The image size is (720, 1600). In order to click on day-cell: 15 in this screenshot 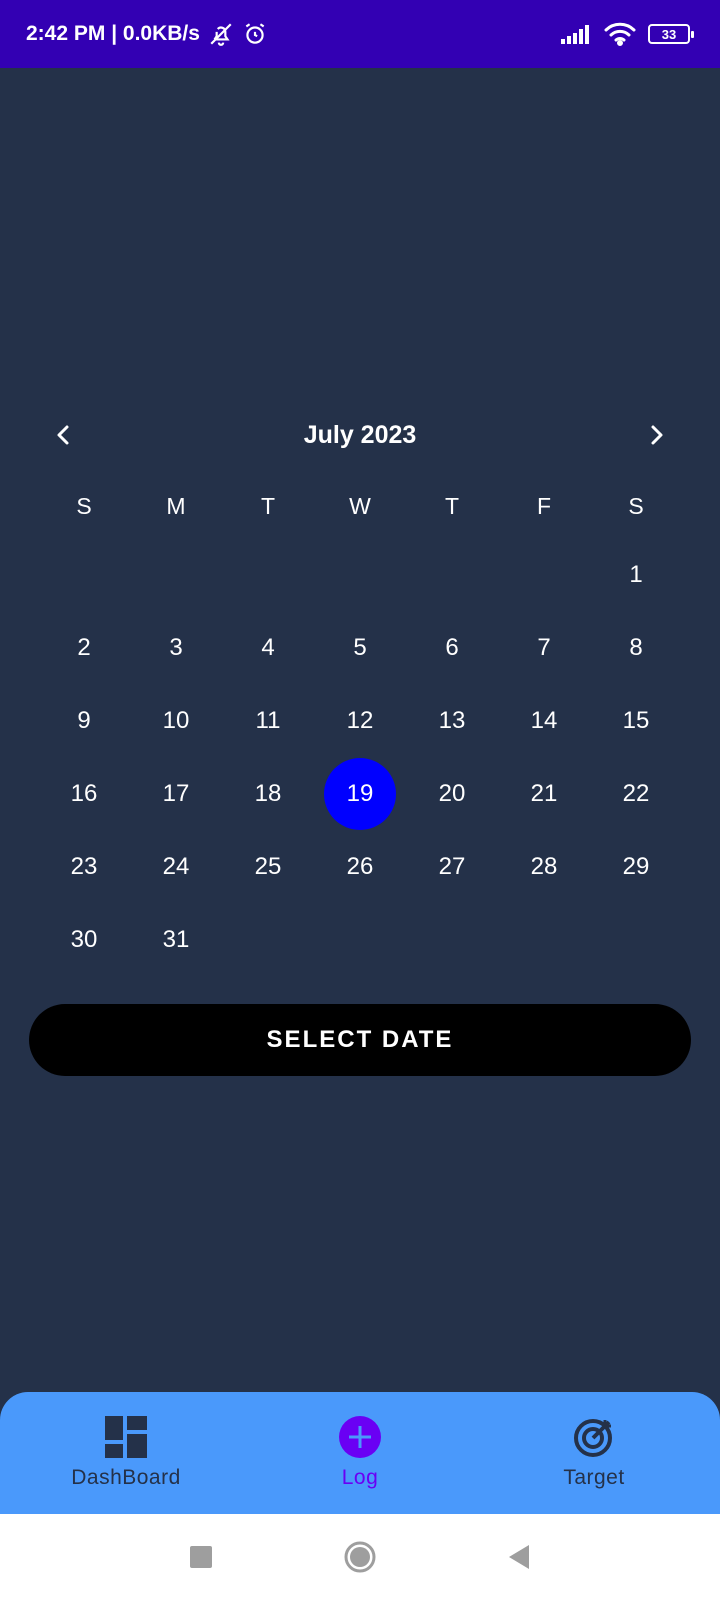, I will do `click(636, 720)`.